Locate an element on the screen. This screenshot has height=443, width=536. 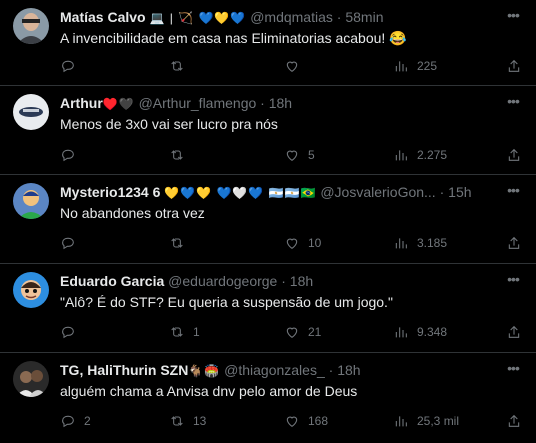
like-button: 10 is located at coordinates (302, 243).